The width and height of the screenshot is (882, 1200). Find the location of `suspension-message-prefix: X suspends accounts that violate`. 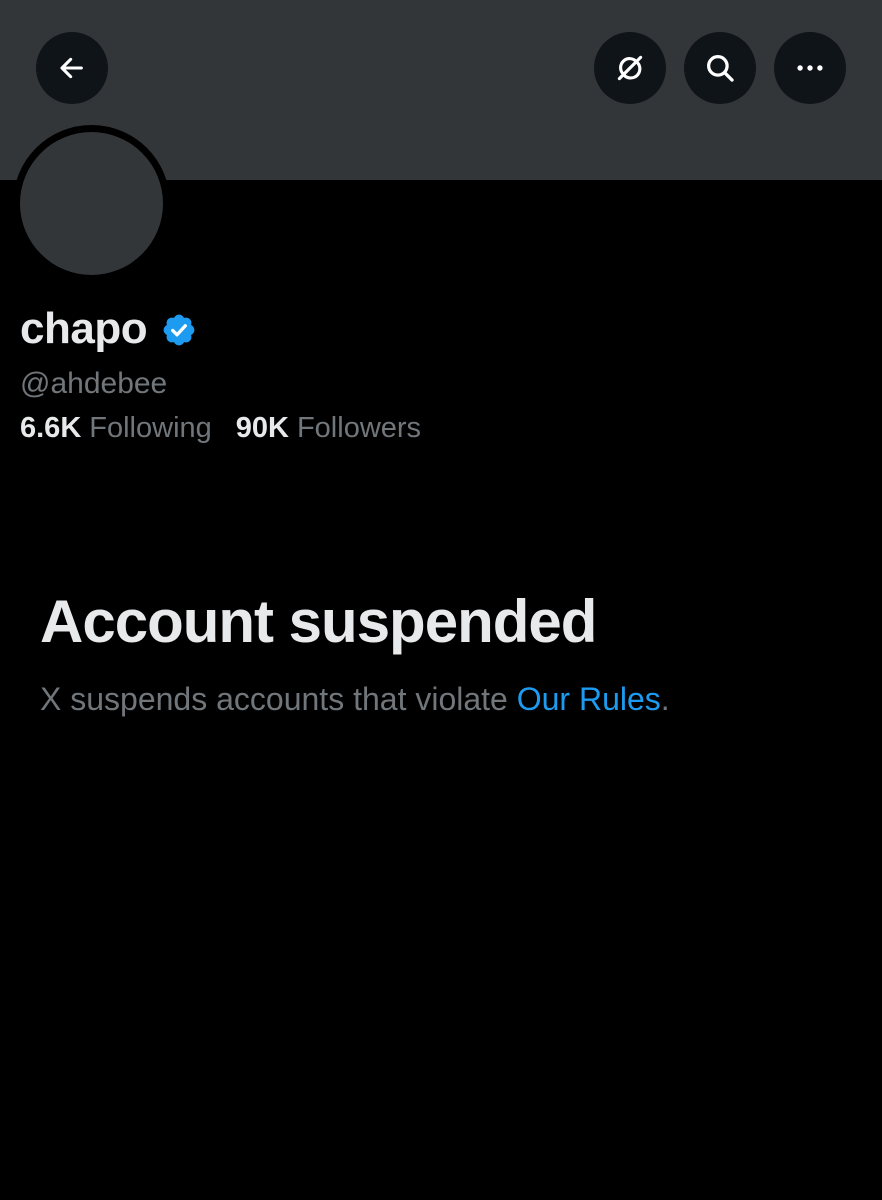

suspension-message-prefix: X suspends accounts that violate is located at coordinates (278, 699).